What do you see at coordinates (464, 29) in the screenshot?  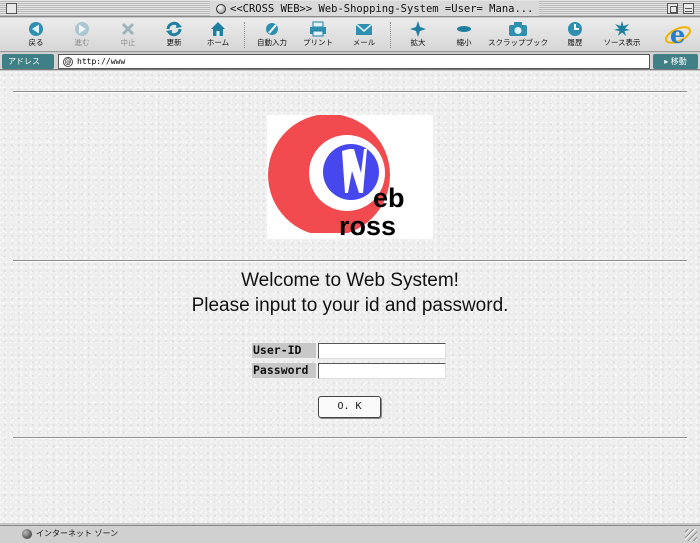 I see `smaller-text-icon` at bounding box center [464, 29].